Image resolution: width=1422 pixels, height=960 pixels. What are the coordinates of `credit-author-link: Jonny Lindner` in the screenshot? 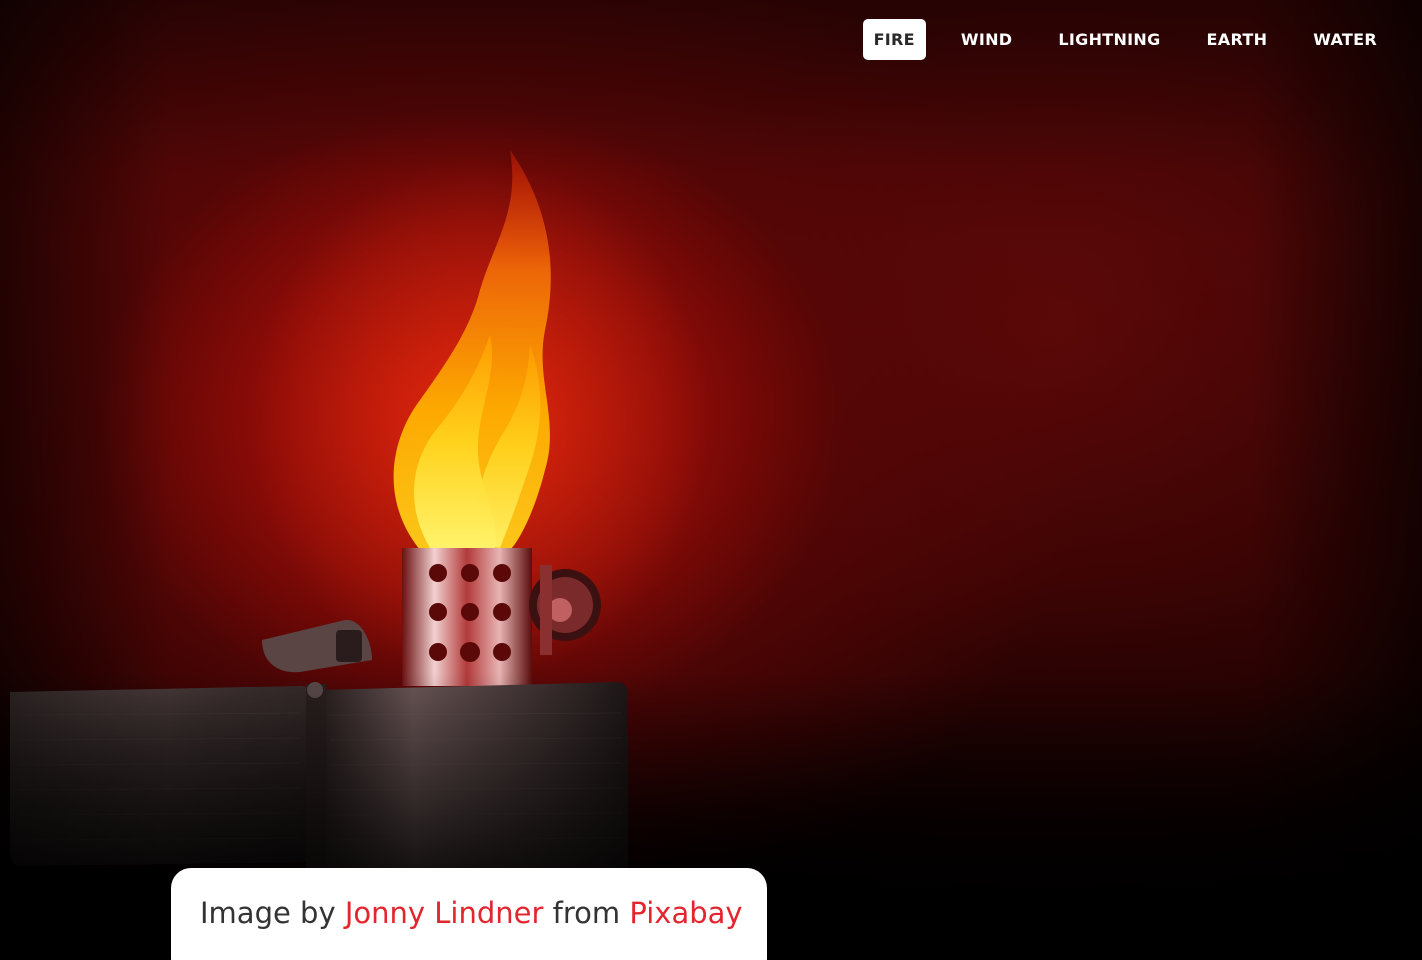 It's located at (444, 913).